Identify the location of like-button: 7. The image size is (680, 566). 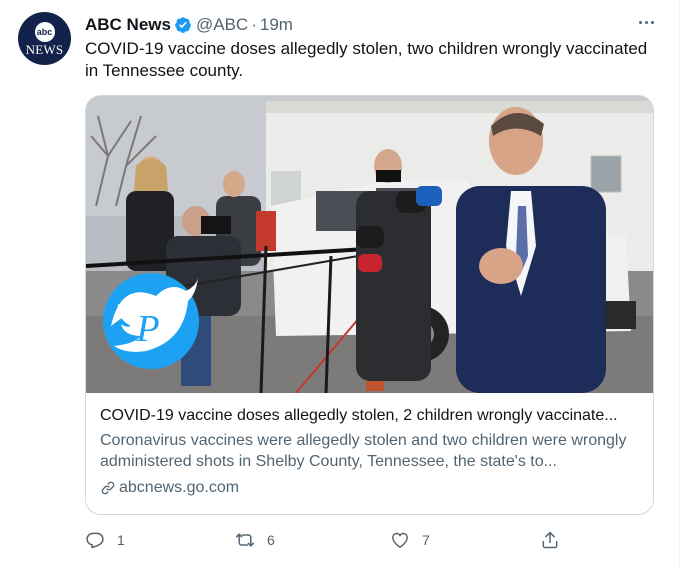
(410, 540).